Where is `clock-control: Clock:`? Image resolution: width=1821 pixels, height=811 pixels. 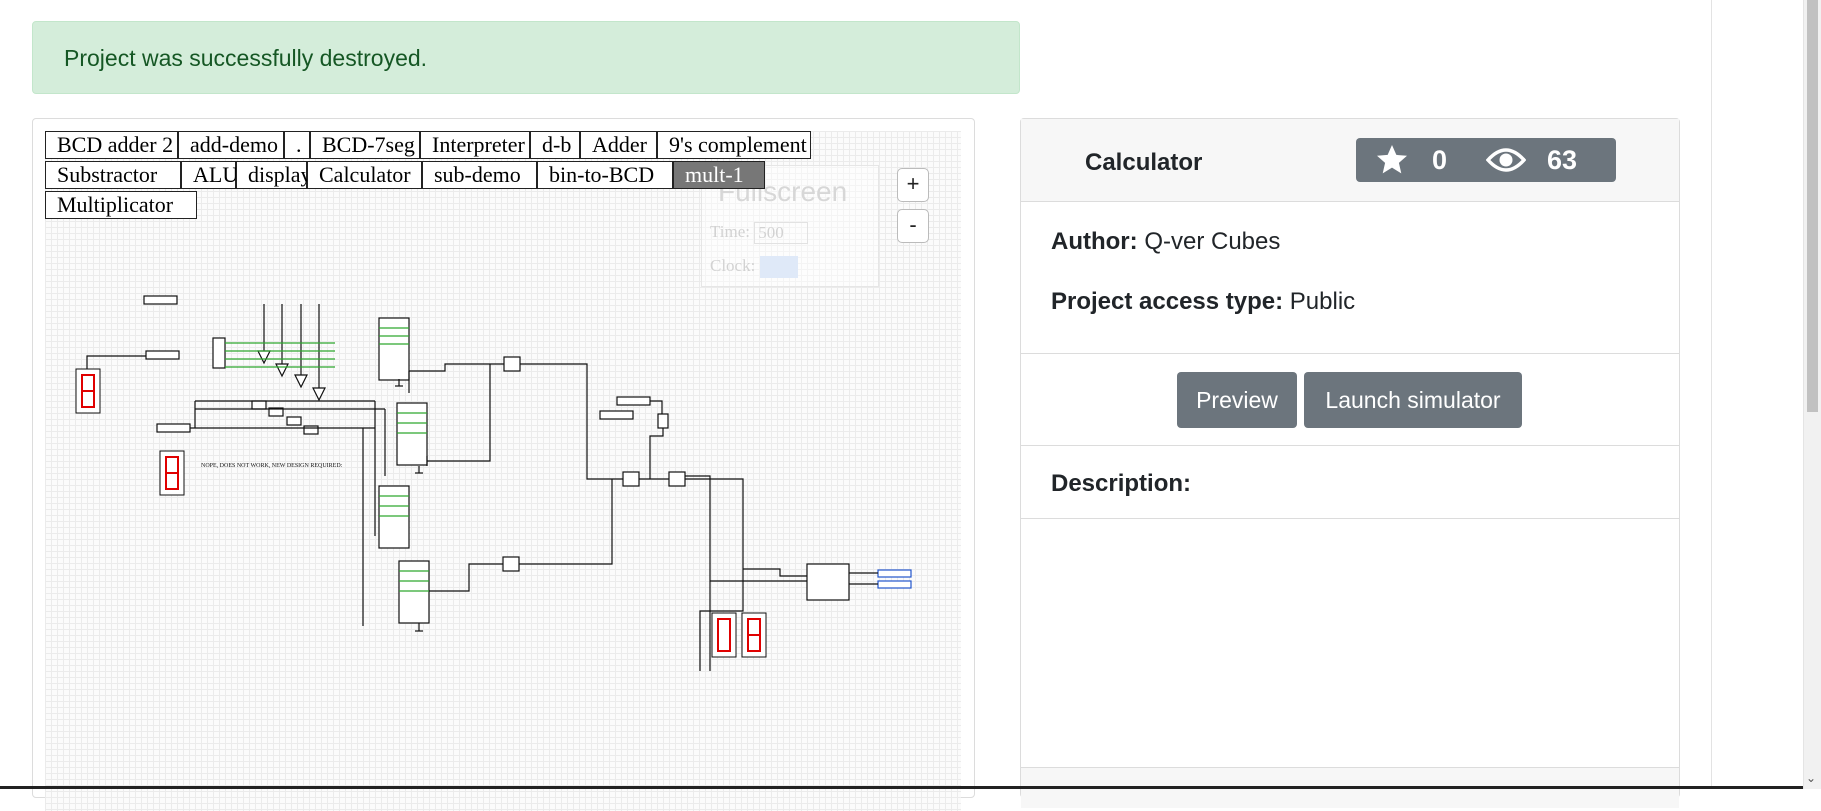 clock-control: Clock: is located at coordinates (754, 267).